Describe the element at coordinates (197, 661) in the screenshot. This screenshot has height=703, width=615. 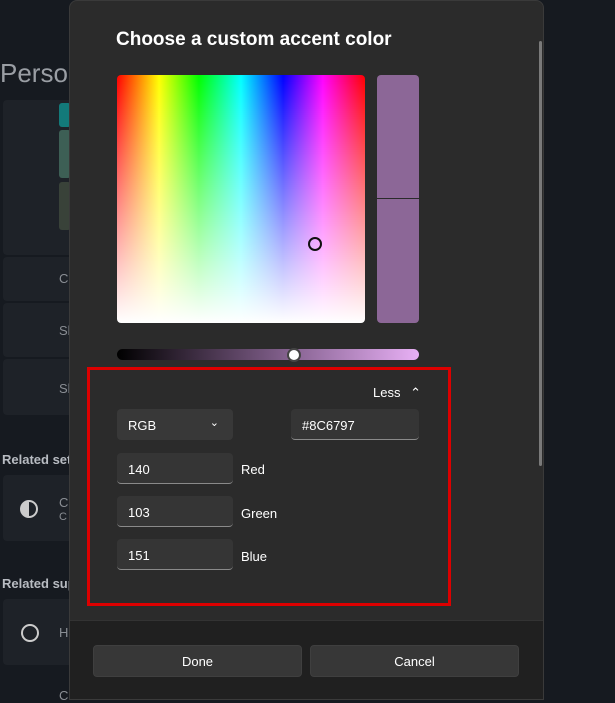
I see `done-button: Done` at that location.